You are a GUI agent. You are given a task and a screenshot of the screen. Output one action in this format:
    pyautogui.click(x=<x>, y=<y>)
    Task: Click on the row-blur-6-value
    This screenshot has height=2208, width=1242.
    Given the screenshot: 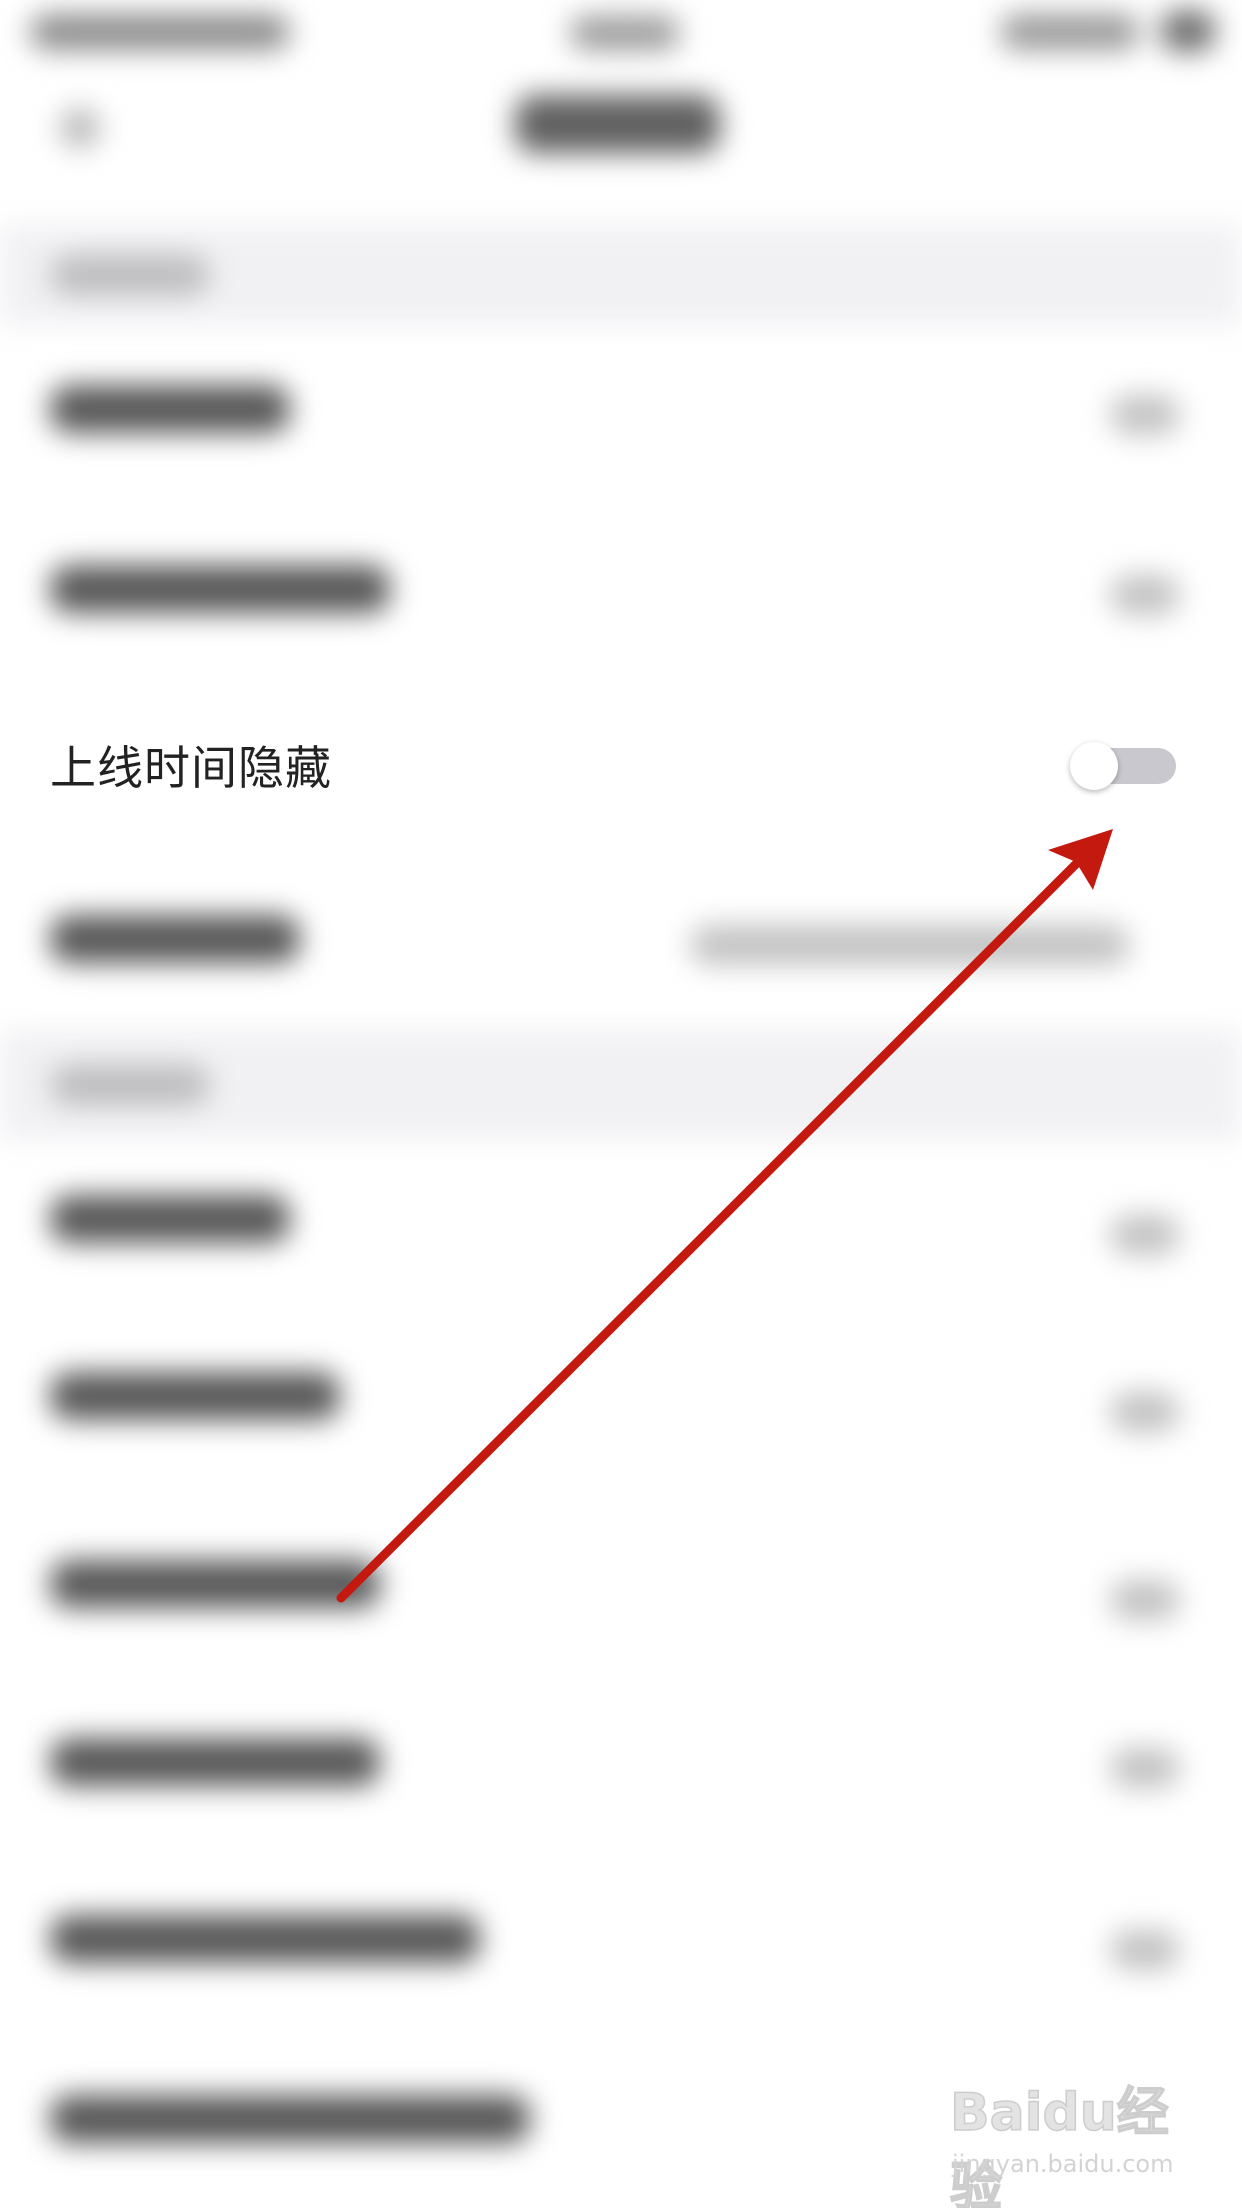 What is the action you would take?
    pyautogui.click(x=1145, y=1600)
    